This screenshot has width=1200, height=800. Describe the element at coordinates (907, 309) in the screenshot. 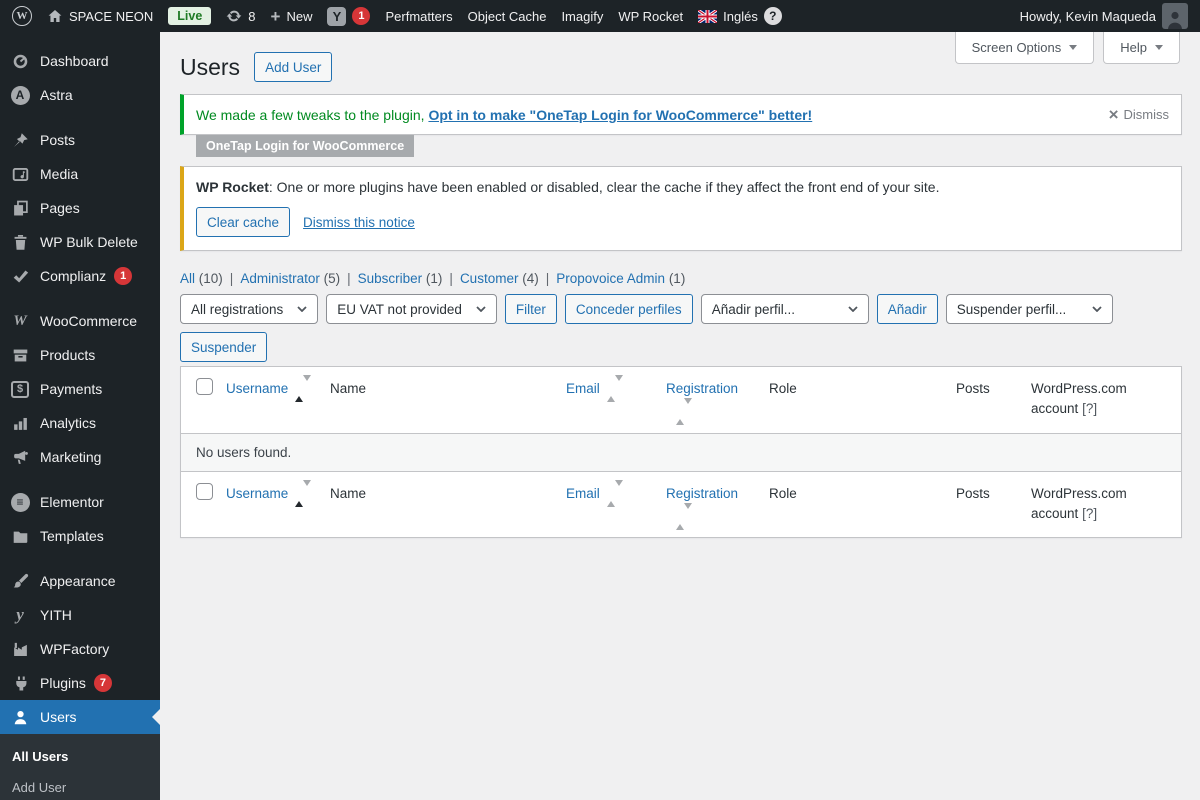

I see `add-button: Añadir` at that location.